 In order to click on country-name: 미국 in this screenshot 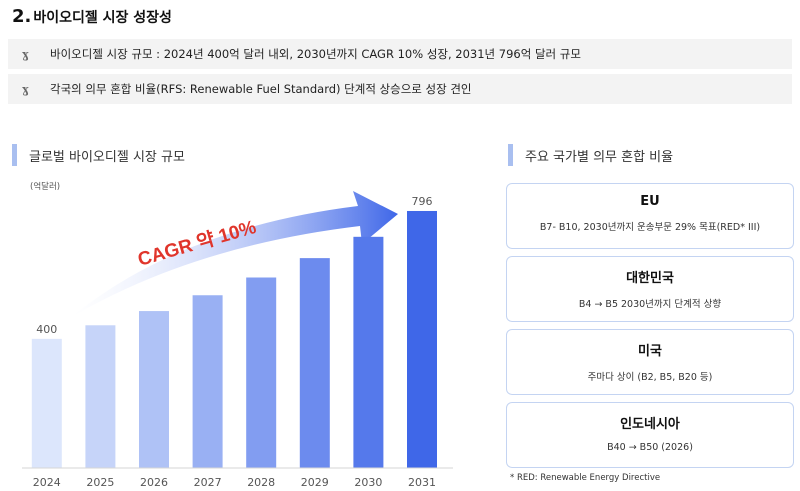, I will do `click(650, 351)`.